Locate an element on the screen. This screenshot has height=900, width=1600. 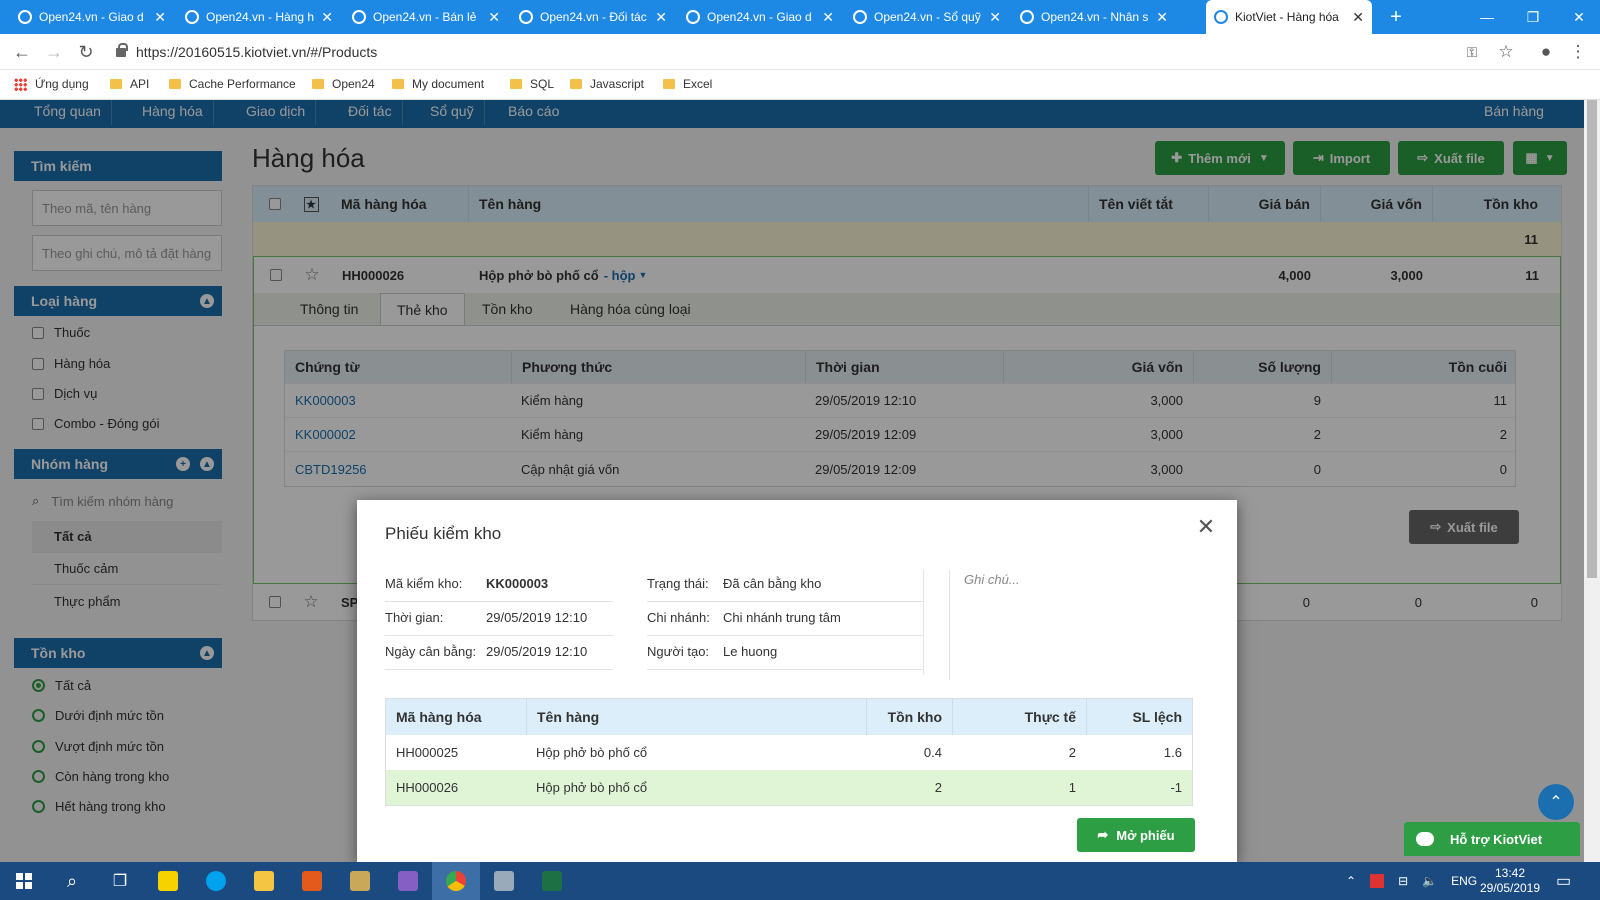
clock: 13:42 29/05/2019 is located at coordinates (1510, 881).